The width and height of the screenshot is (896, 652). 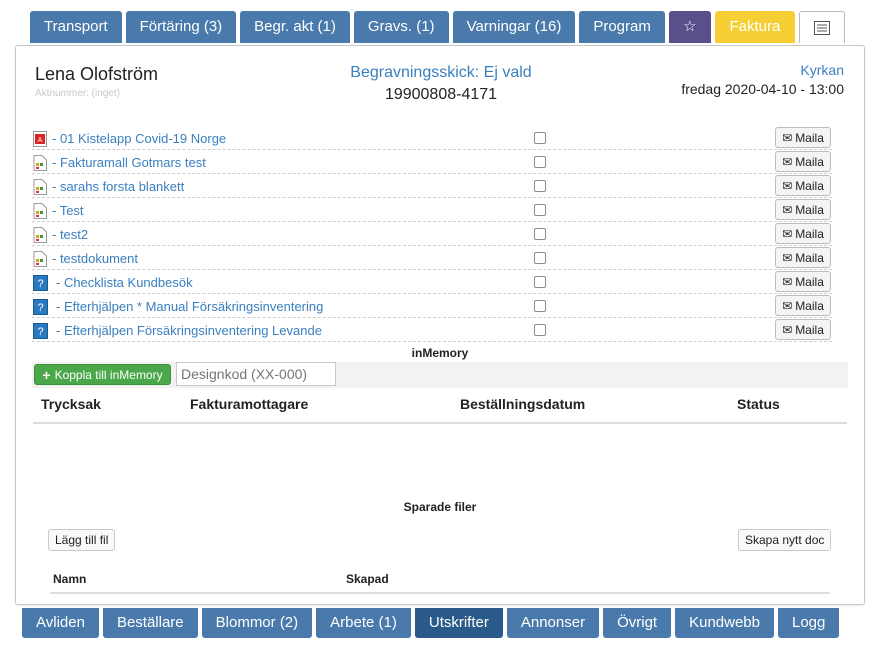 What do you see at coordinates (401, 27) in the screenshot?
I see `tab-gravs: Gravs. (1)` at bounding box center [401, 27].